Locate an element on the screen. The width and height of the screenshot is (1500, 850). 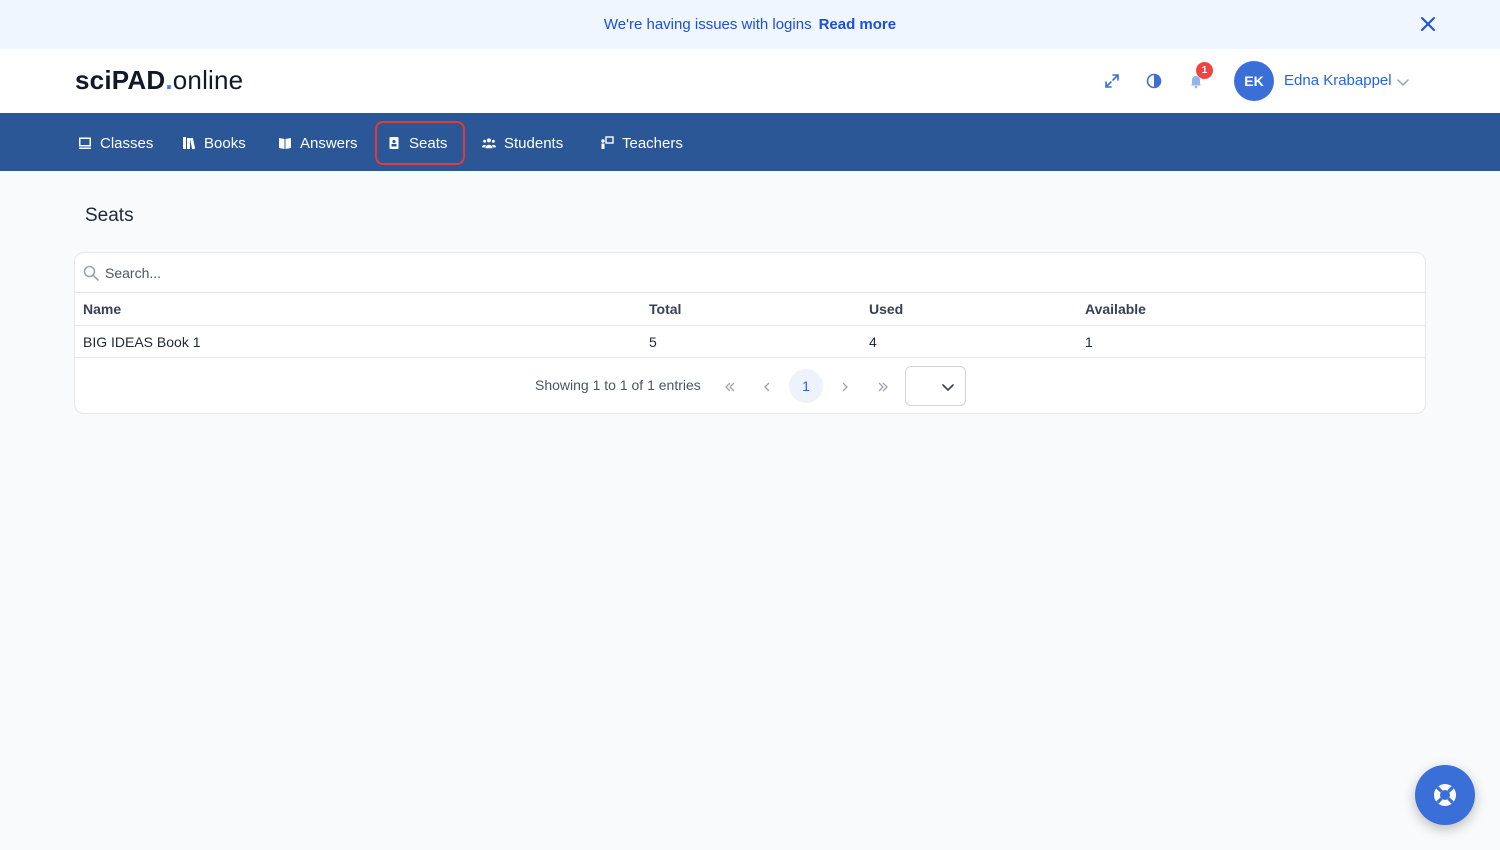
expand-icon is located at coordinates (1112, 81).